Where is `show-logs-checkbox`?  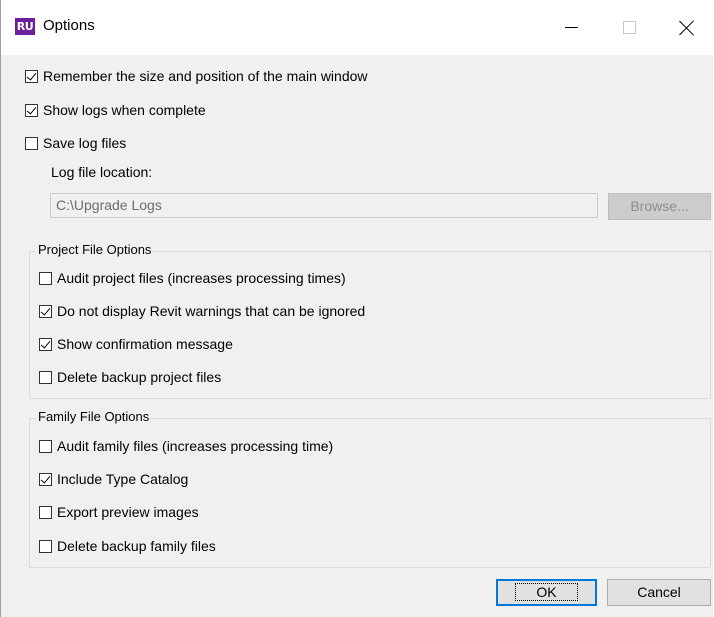 show-logs-checkbox is located at coordinates (31, 110).